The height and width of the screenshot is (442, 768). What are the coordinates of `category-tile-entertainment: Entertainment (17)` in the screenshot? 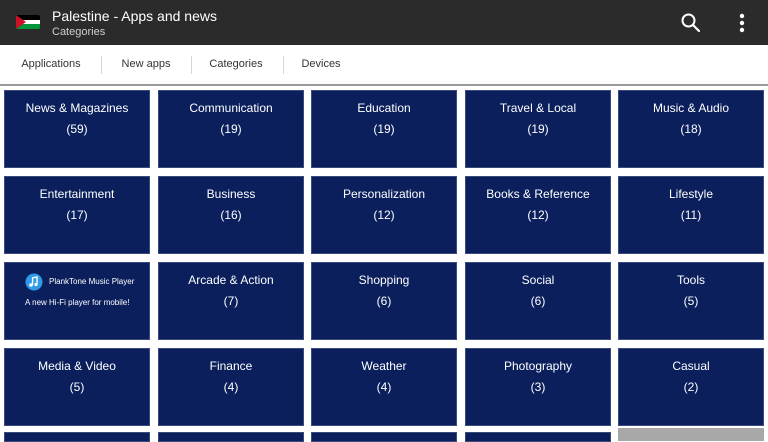 It's located at (77, 215).